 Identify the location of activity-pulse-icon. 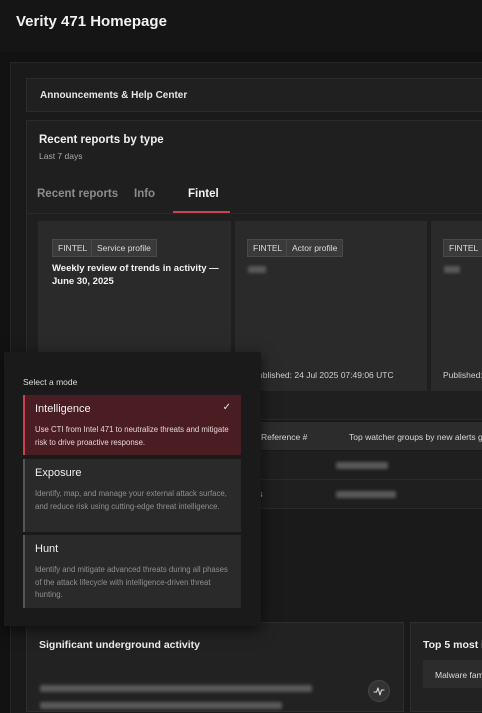
(379, 691).